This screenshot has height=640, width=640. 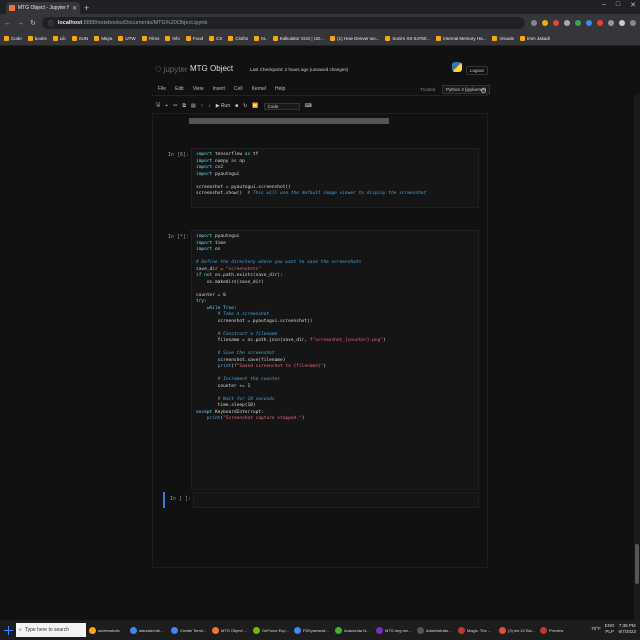 What do you see at coordinates (611, 23) in the screenshot?
I see `puzzle-icon` at bounding box center [611, 23].